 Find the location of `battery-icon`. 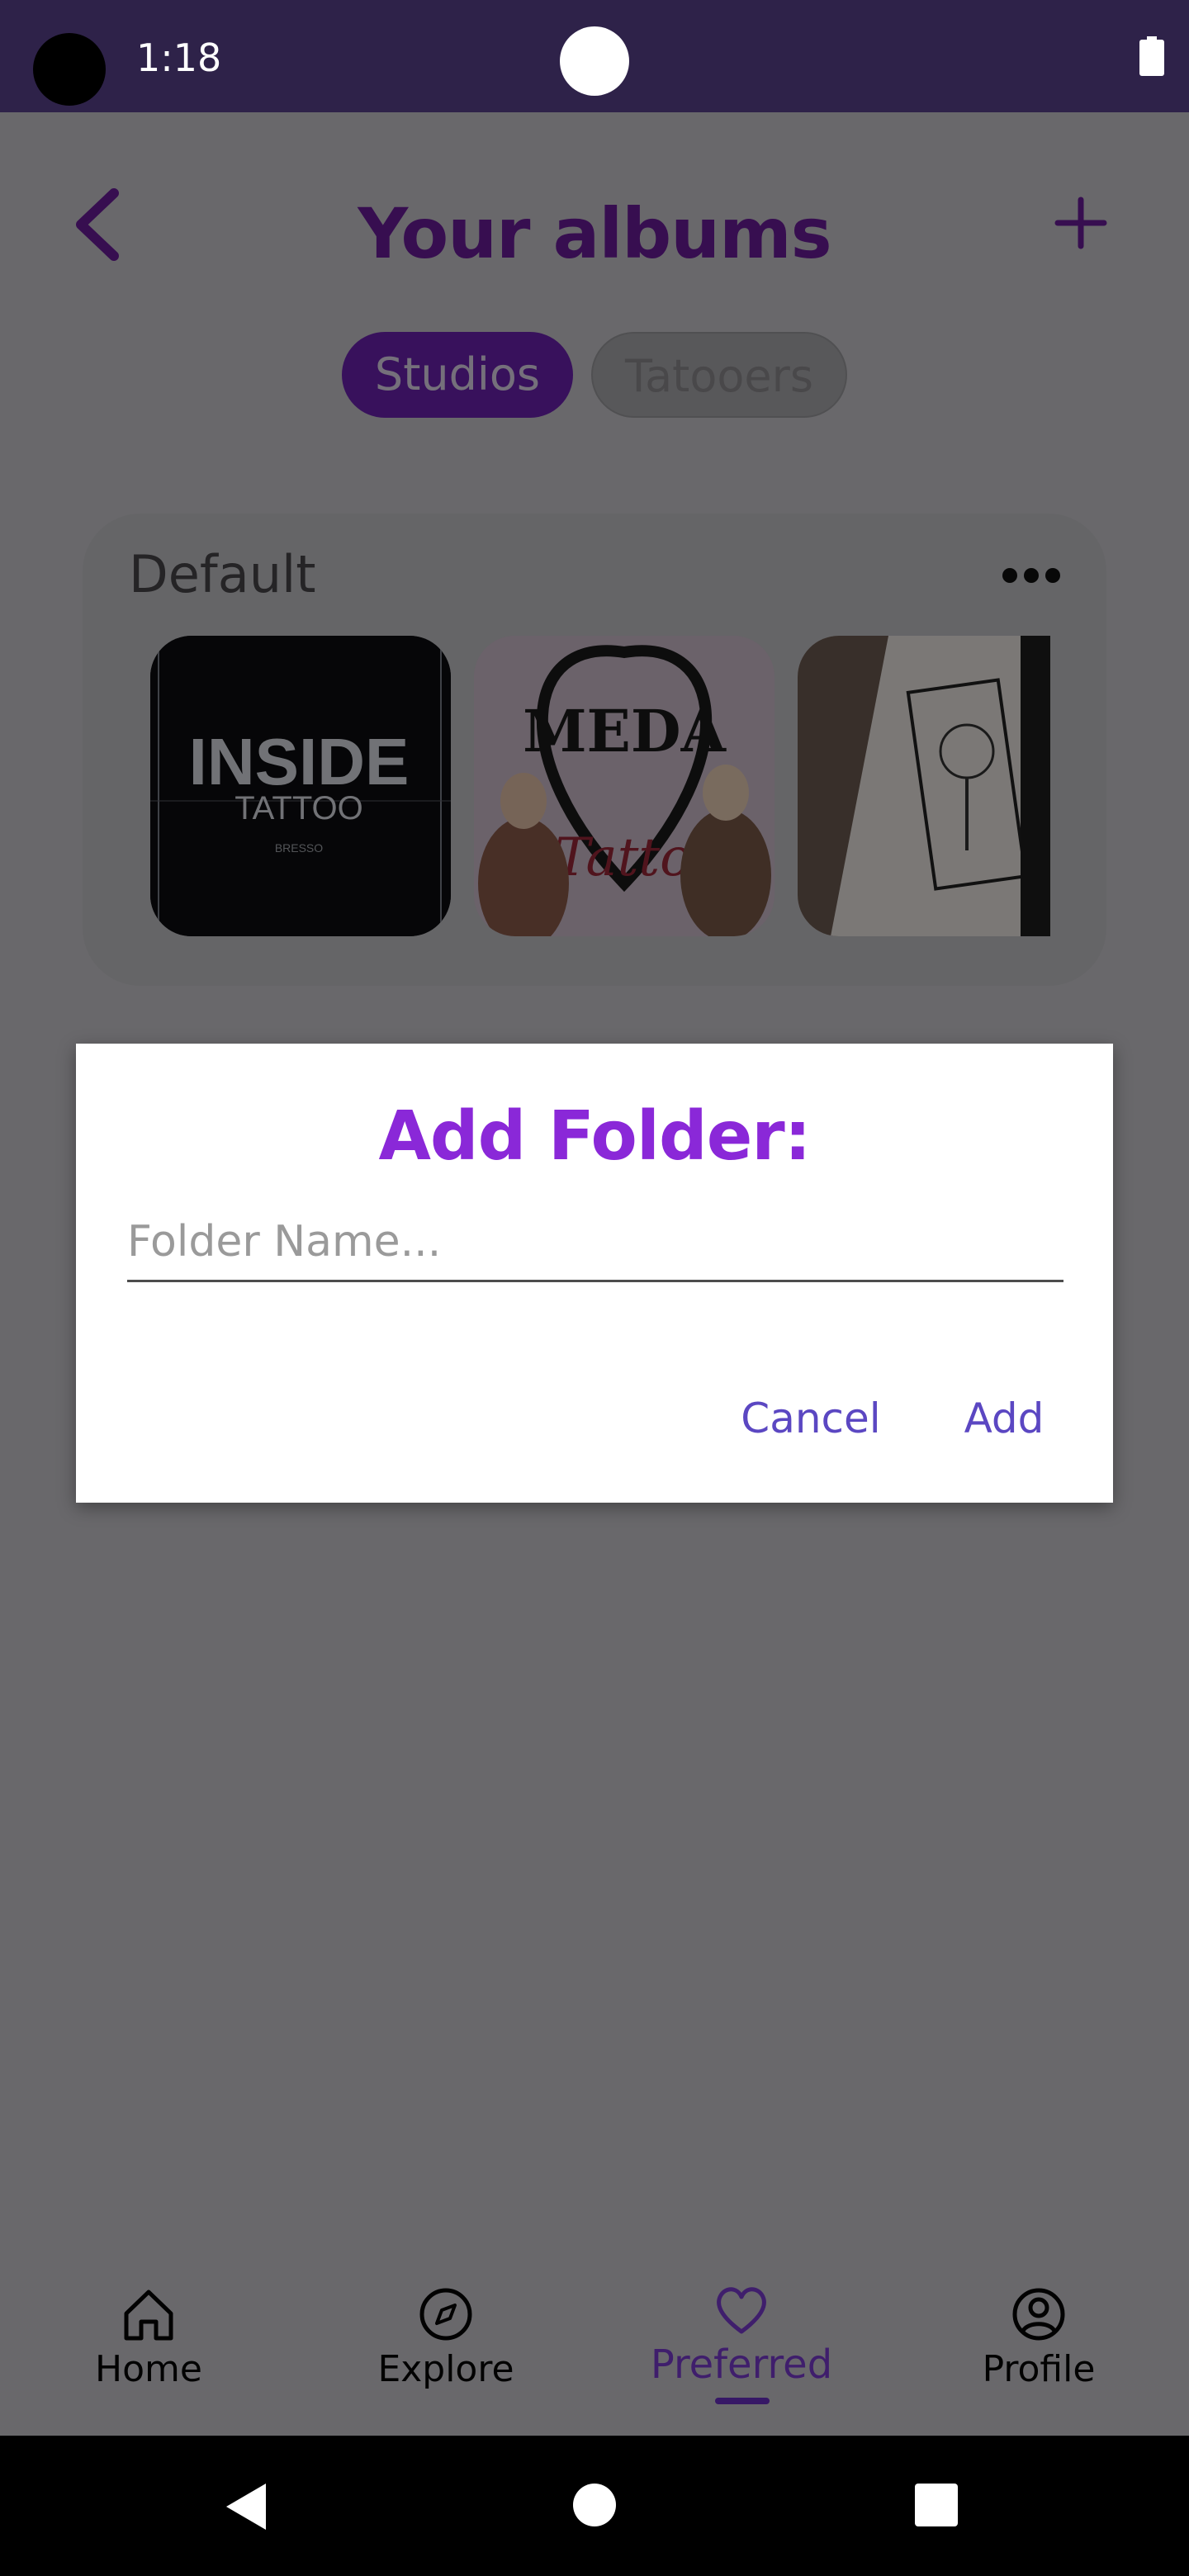

battery-icon is located at coordinates (1151, 56).